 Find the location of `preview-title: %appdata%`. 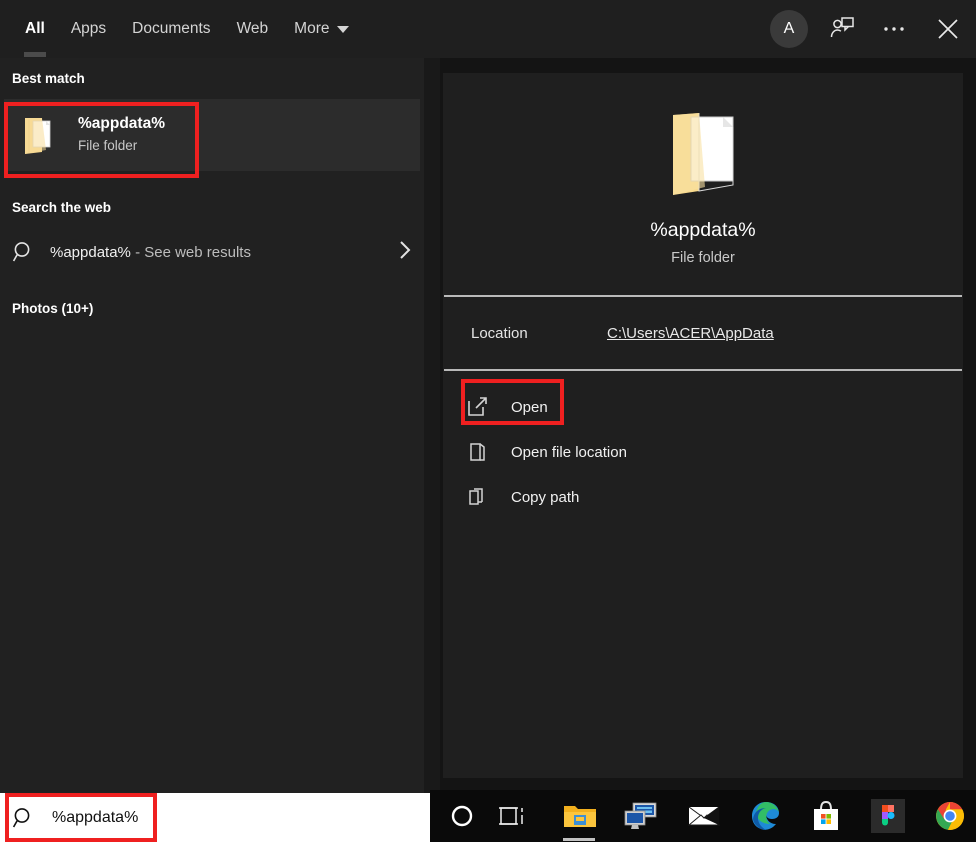

preview-title: %appdata% is located at coordinates (703, 229).